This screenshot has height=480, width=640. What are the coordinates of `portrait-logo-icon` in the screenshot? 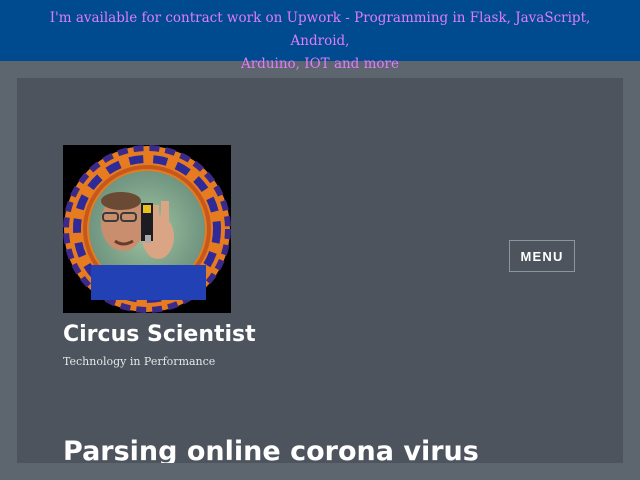 It's located at (147, 229).